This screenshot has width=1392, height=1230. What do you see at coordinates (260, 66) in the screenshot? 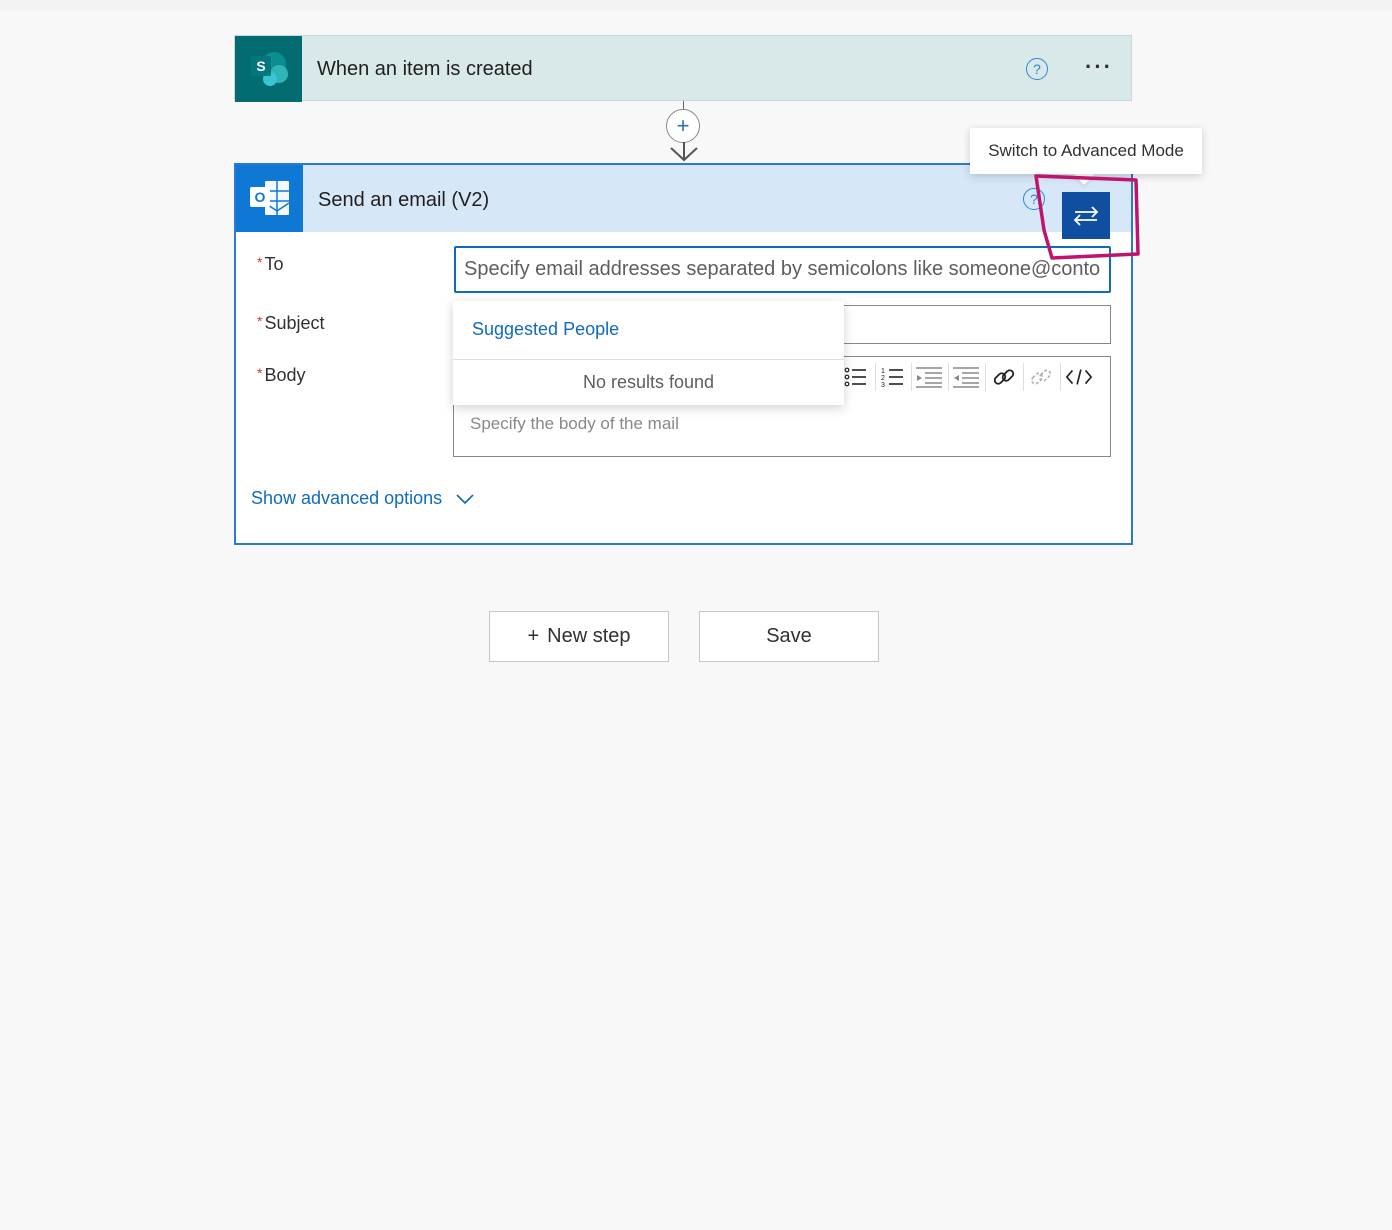
I see `svg-text: S` at bounding box center [260, 66].